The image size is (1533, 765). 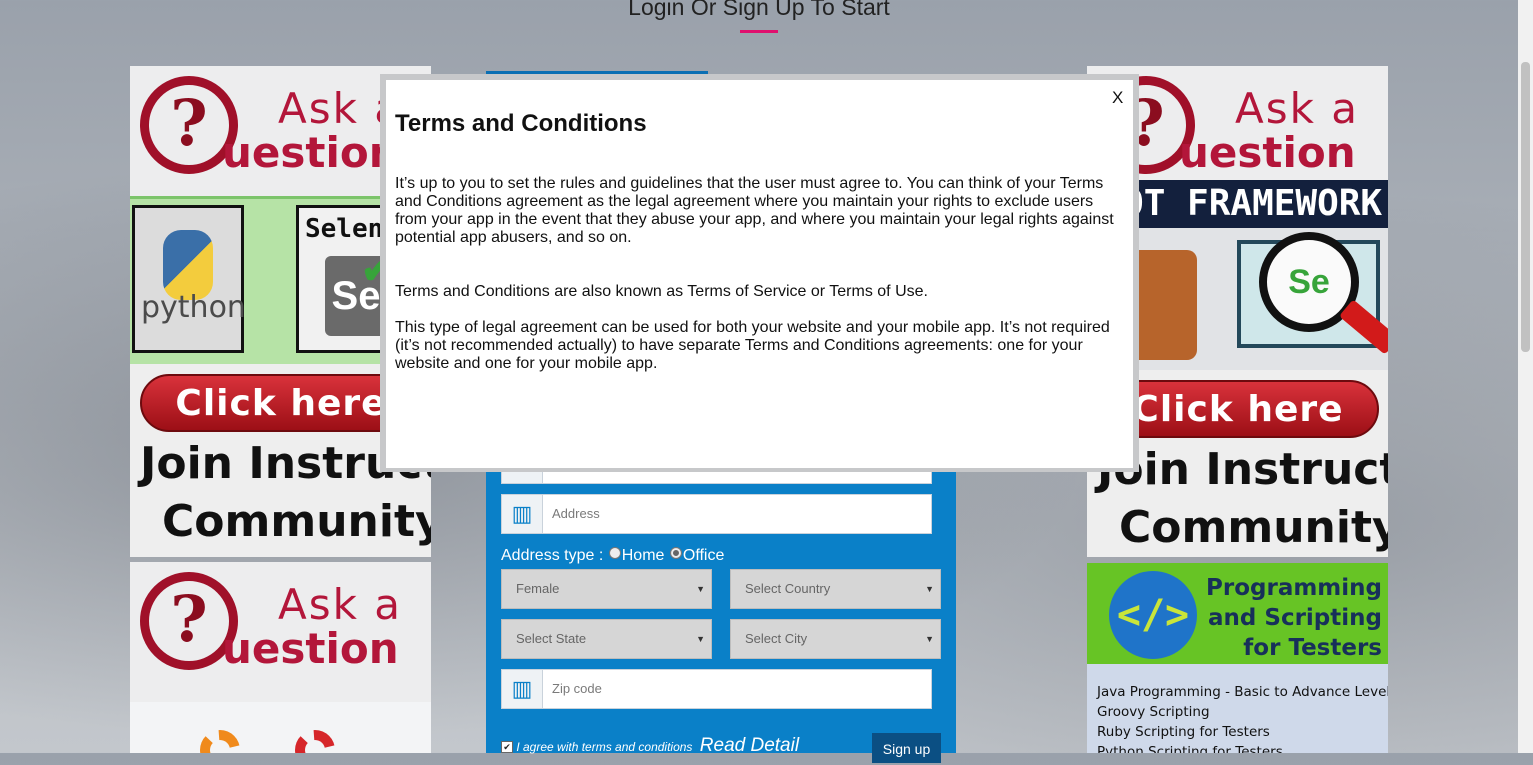 What do you see at coordinates (759, 31) in the screenshot?
I see `title-underline` at bounding box center [759, 31].